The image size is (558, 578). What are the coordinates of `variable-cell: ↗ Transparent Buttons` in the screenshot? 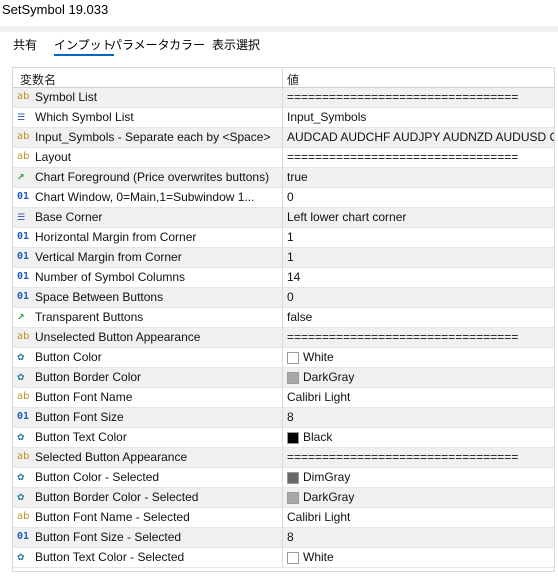 It's located at (148, 317).